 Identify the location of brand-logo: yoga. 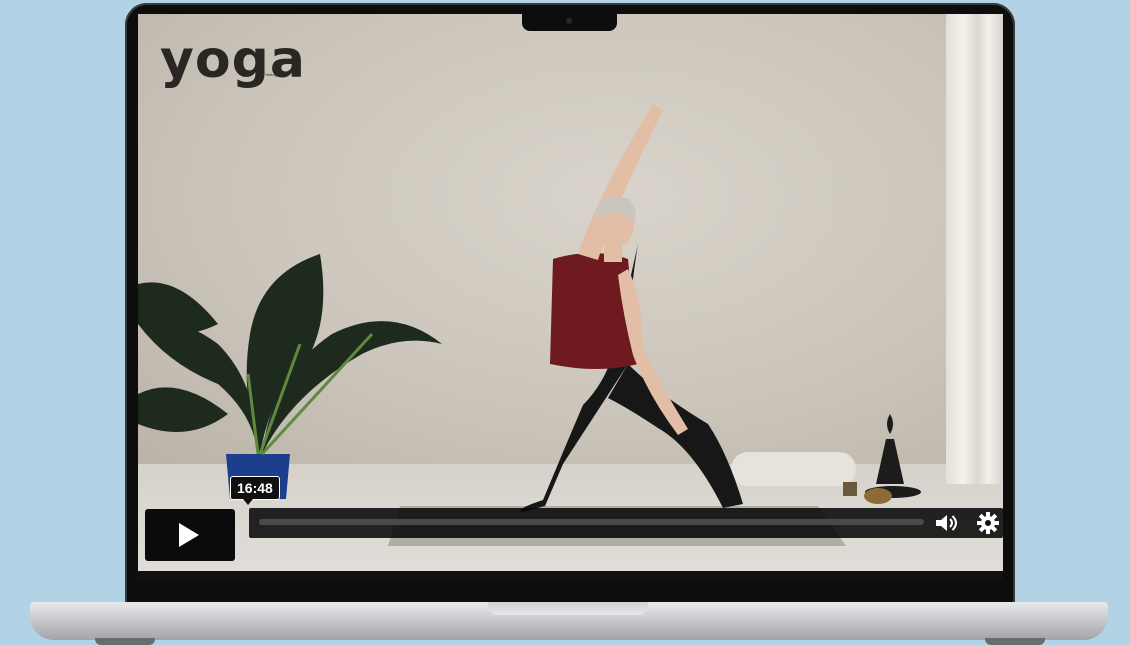
(233, 60).